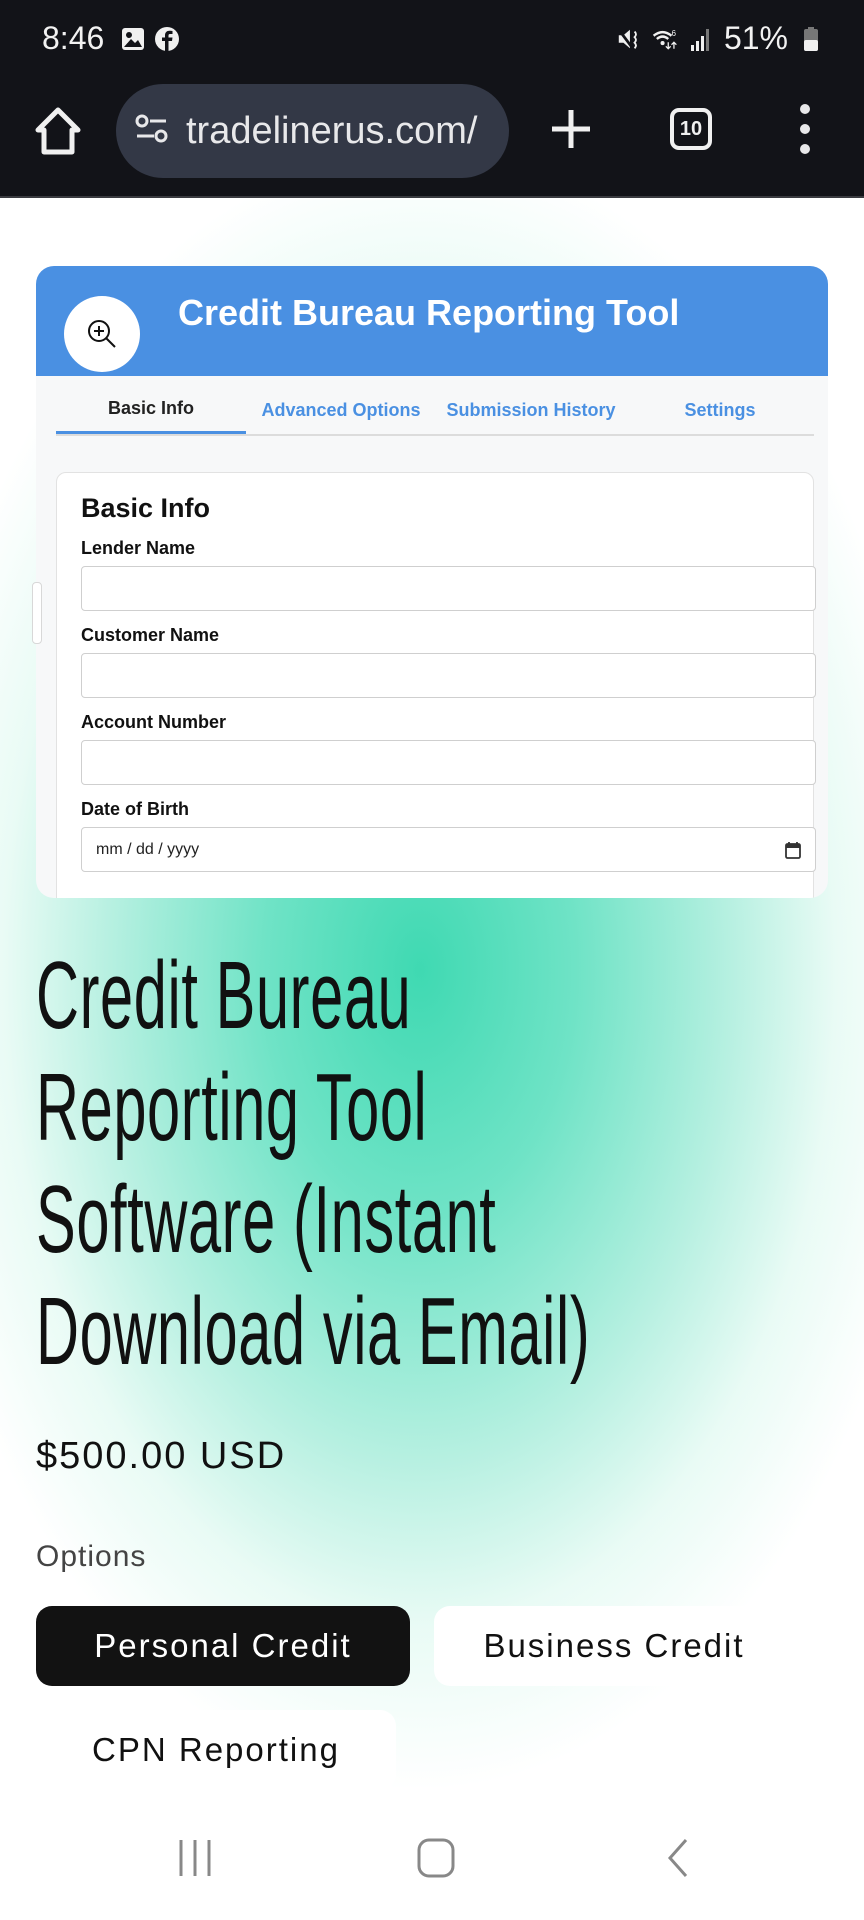  I want to click on card-title: Basic Info, so click(146, 508).